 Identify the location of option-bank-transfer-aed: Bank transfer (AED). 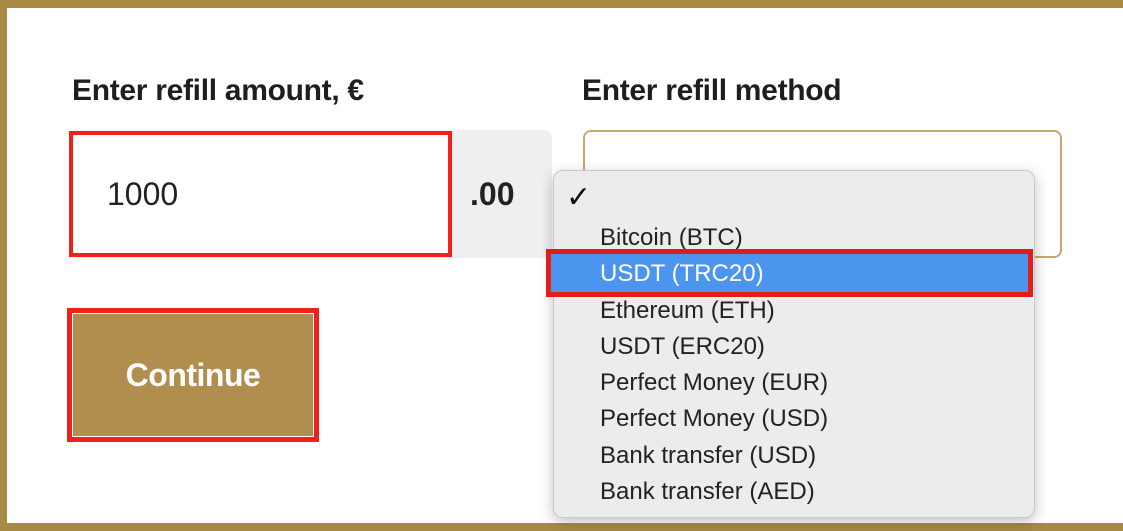
(707, 492).